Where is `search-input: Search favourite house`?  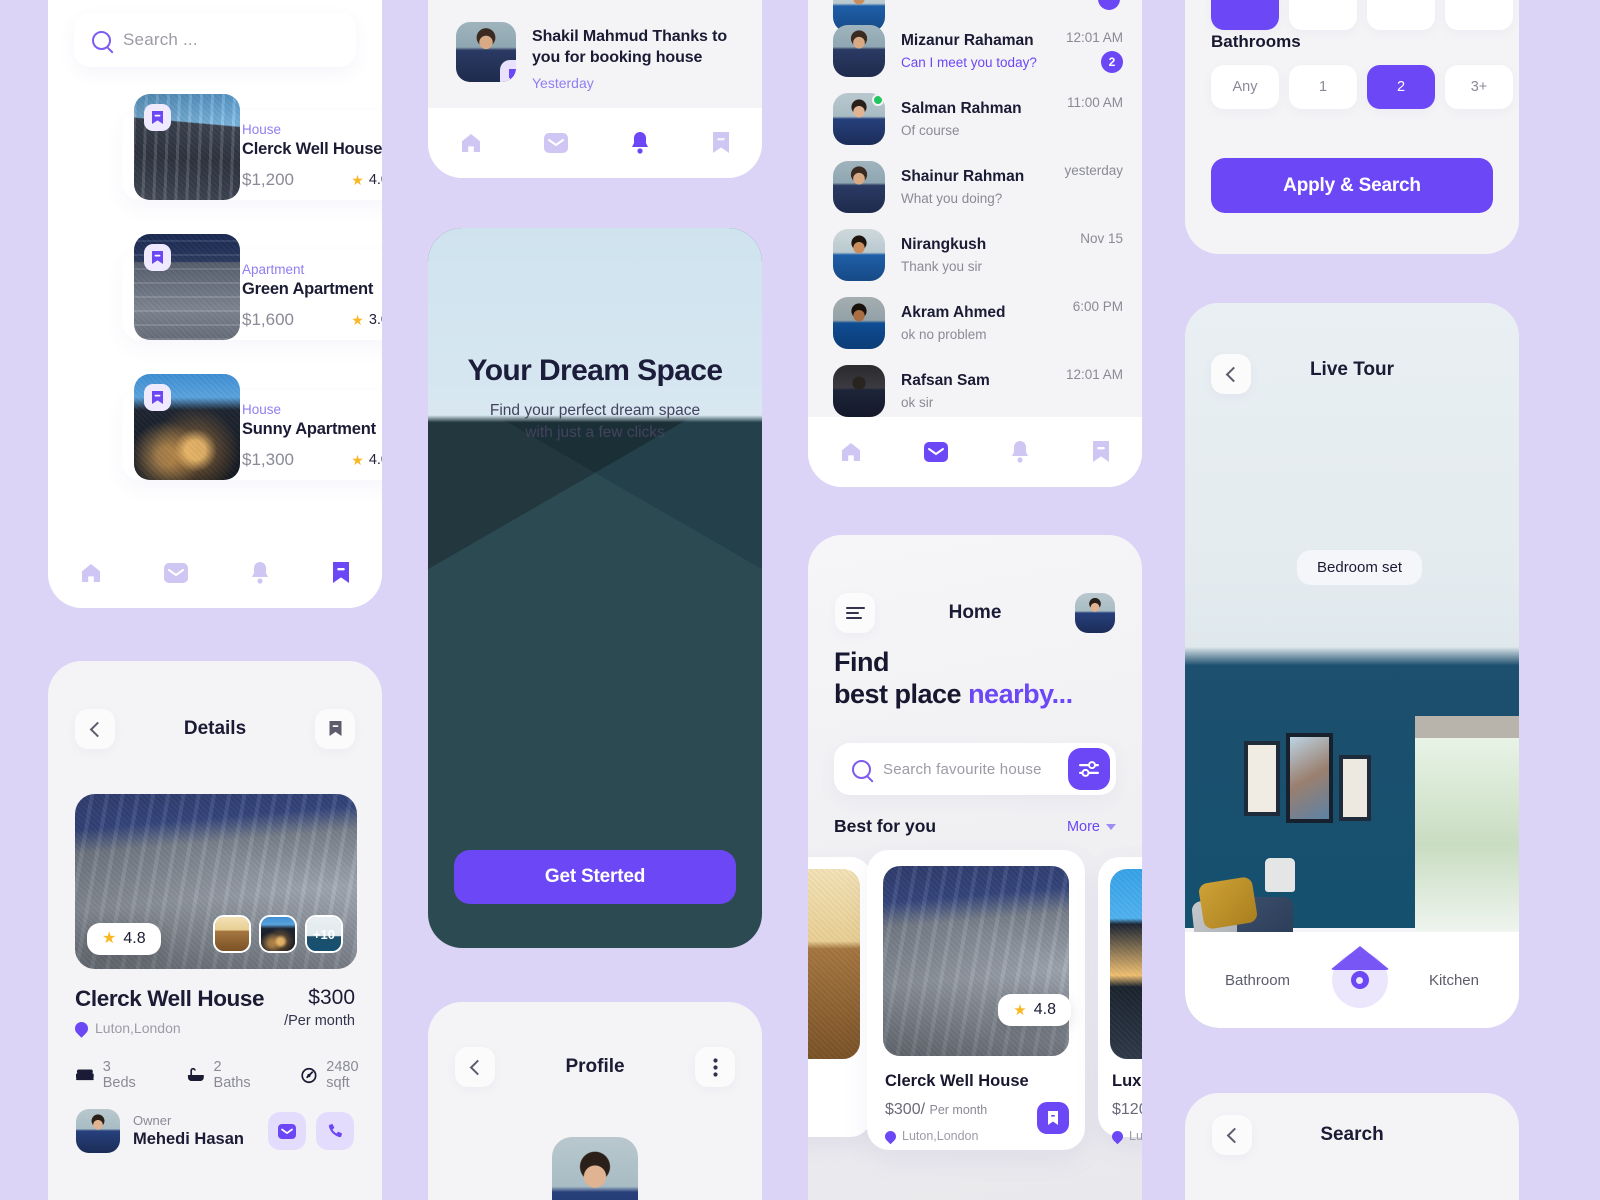 search-input: Search favourite house is located at coordinates (975, 769).